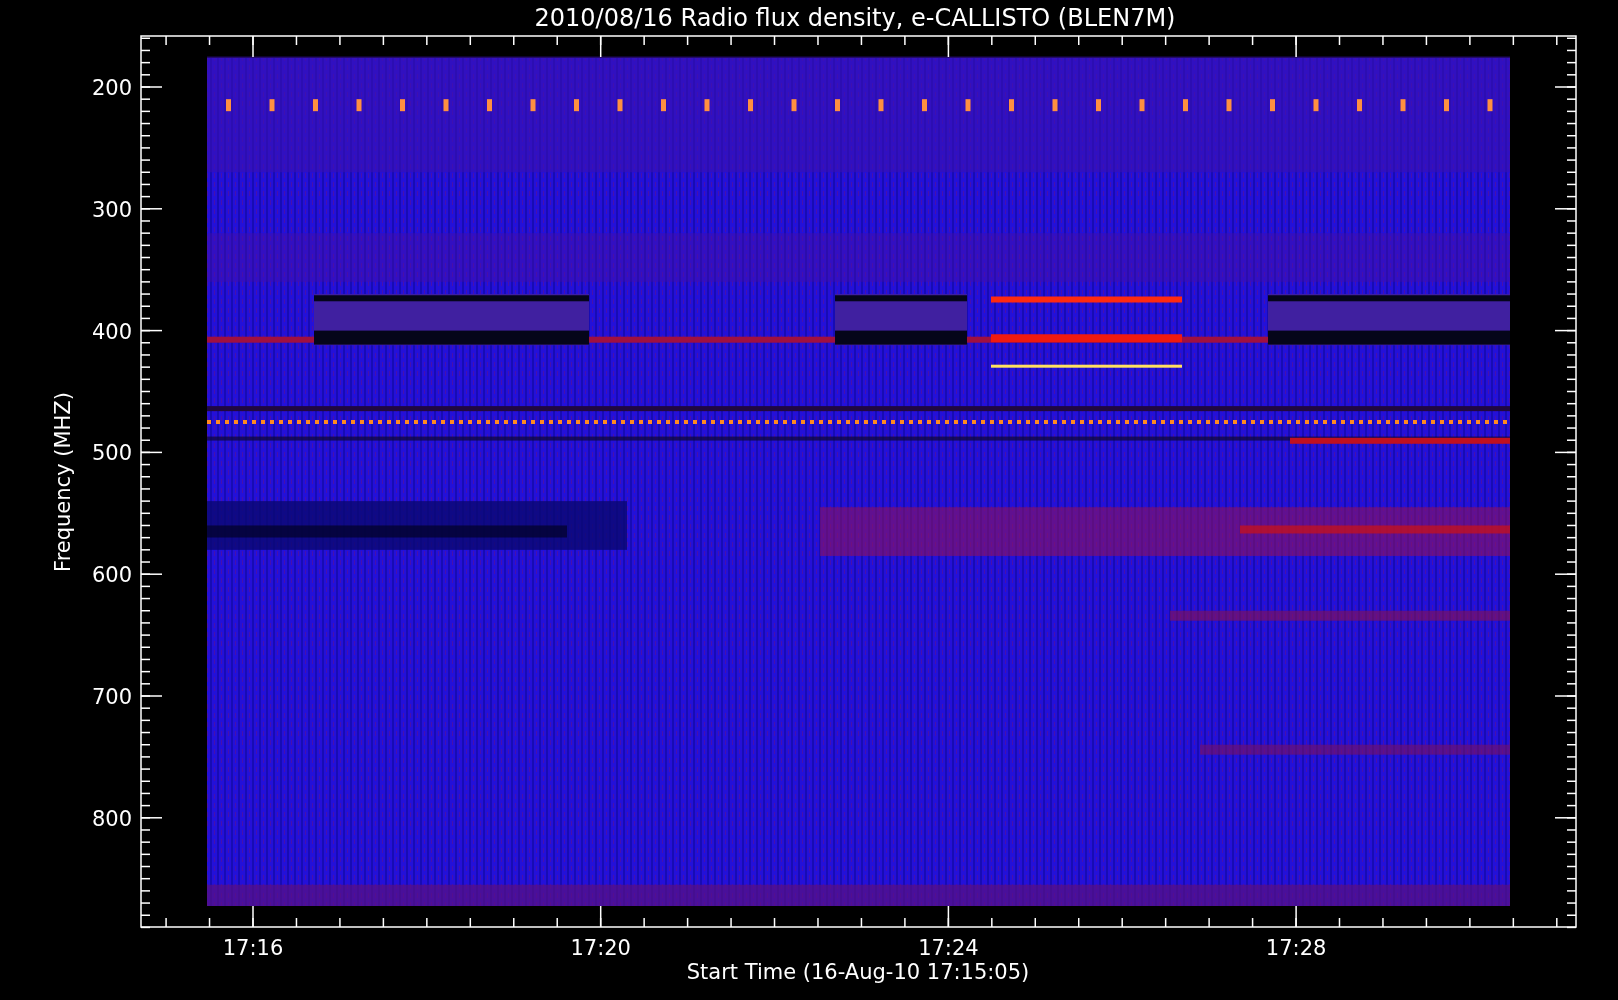 This screenshot has width=1618, height=1000. Describe the element at coordinates (948, 948) in the screenshot. I see `x-tick-label: 17:24` at that location.